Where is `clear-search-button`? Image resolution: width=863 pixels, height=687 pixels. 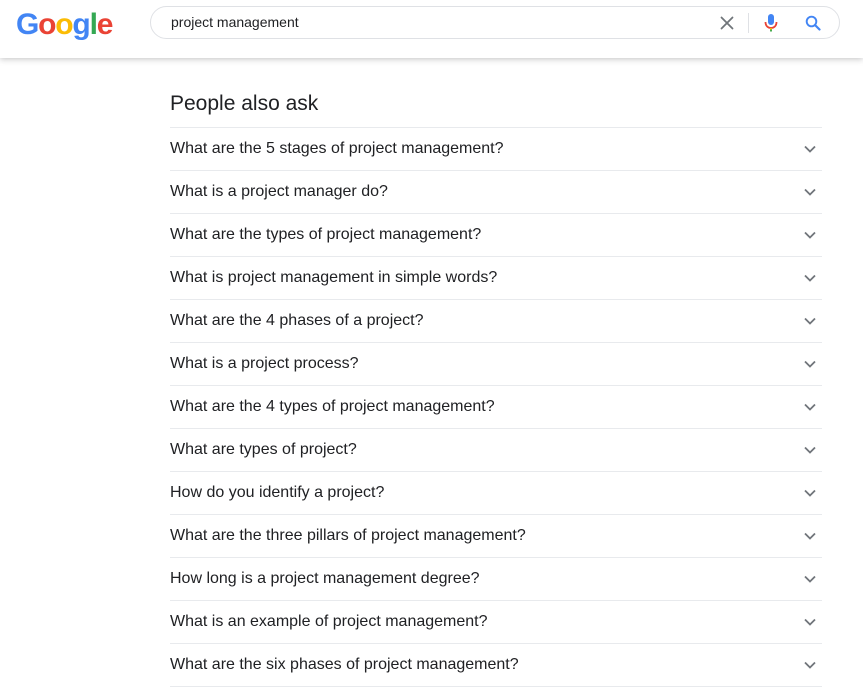 clear-search-button is located at coordinates (727, 22).